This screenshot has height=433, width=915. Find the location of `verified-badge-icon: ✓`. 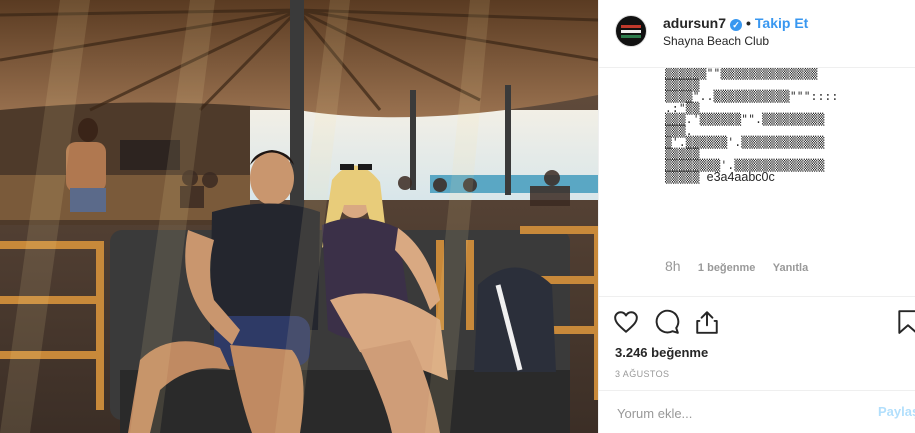

verified-badge-icon: ✓ is located at coordinates (736, 25).